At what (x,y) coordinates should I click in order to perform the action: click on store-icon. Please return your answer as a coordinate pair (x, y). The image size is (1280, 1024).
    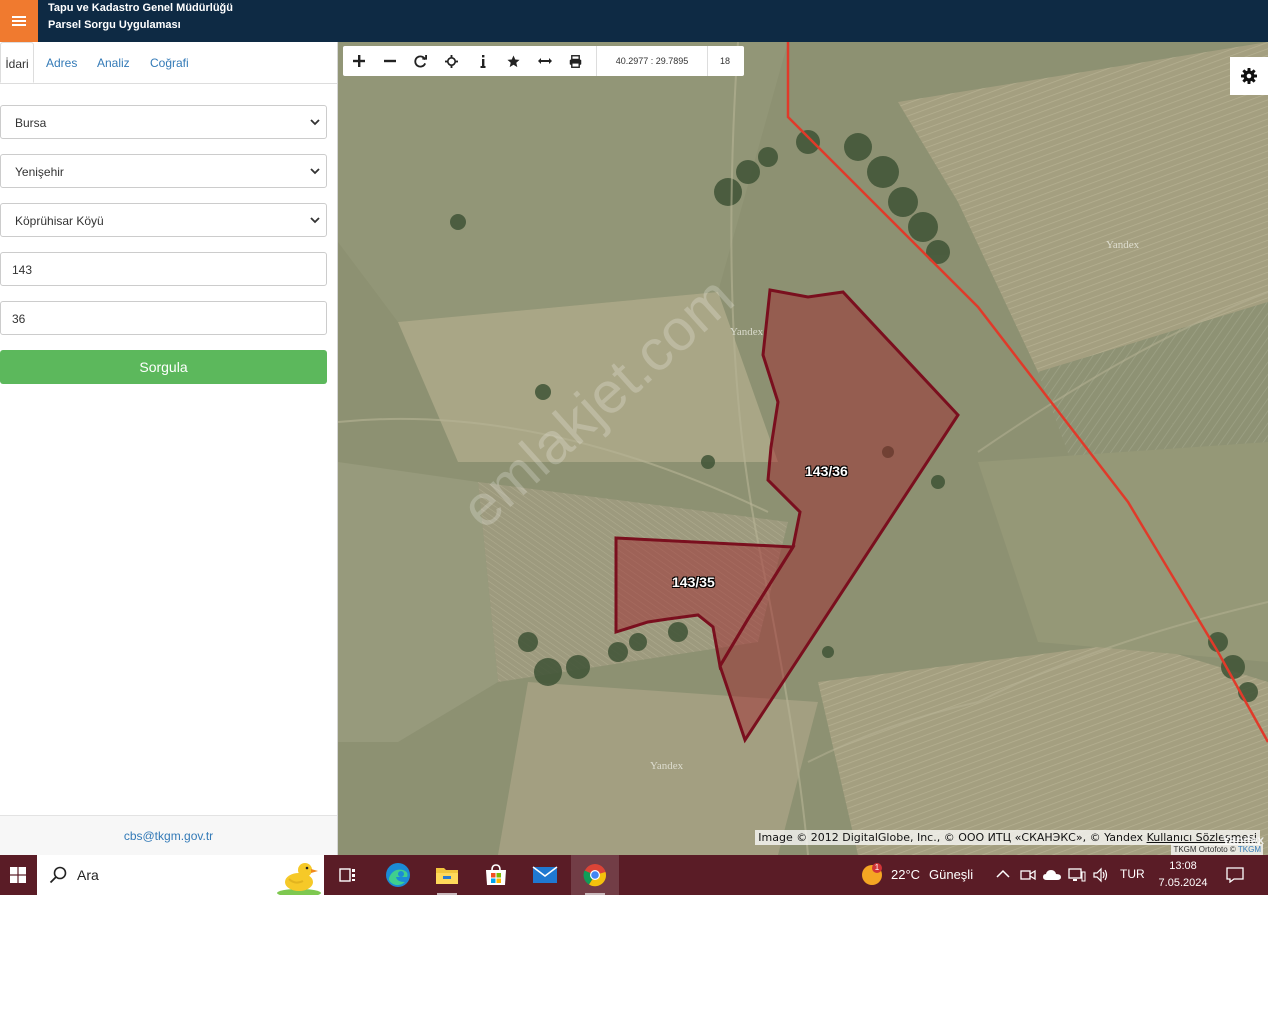
    Looking at the image, I should click on (496, 874).